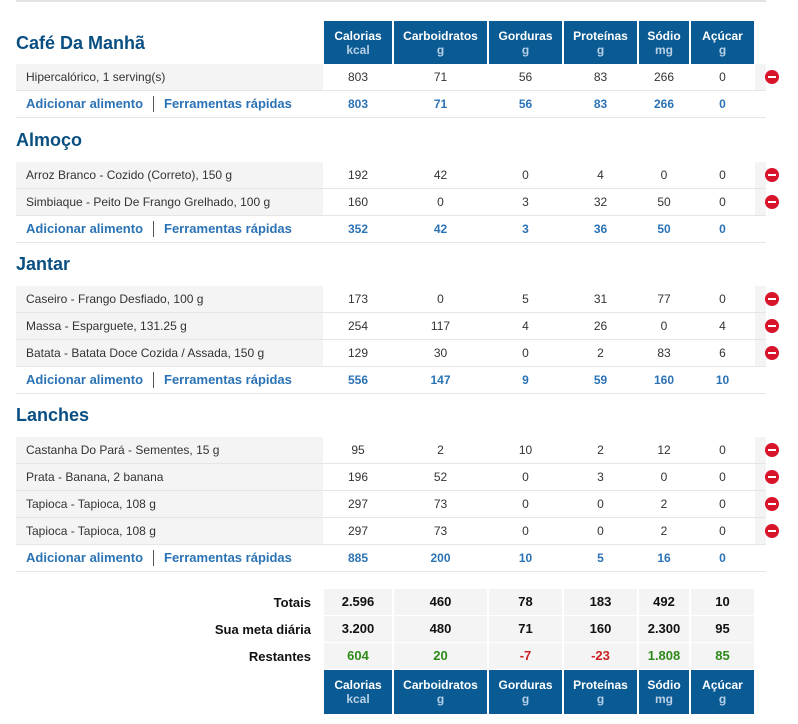 The image size is (798, 724). I want to click on food-name: Caseiro - Frango Desfiado, 100 g, so click(114, 299).